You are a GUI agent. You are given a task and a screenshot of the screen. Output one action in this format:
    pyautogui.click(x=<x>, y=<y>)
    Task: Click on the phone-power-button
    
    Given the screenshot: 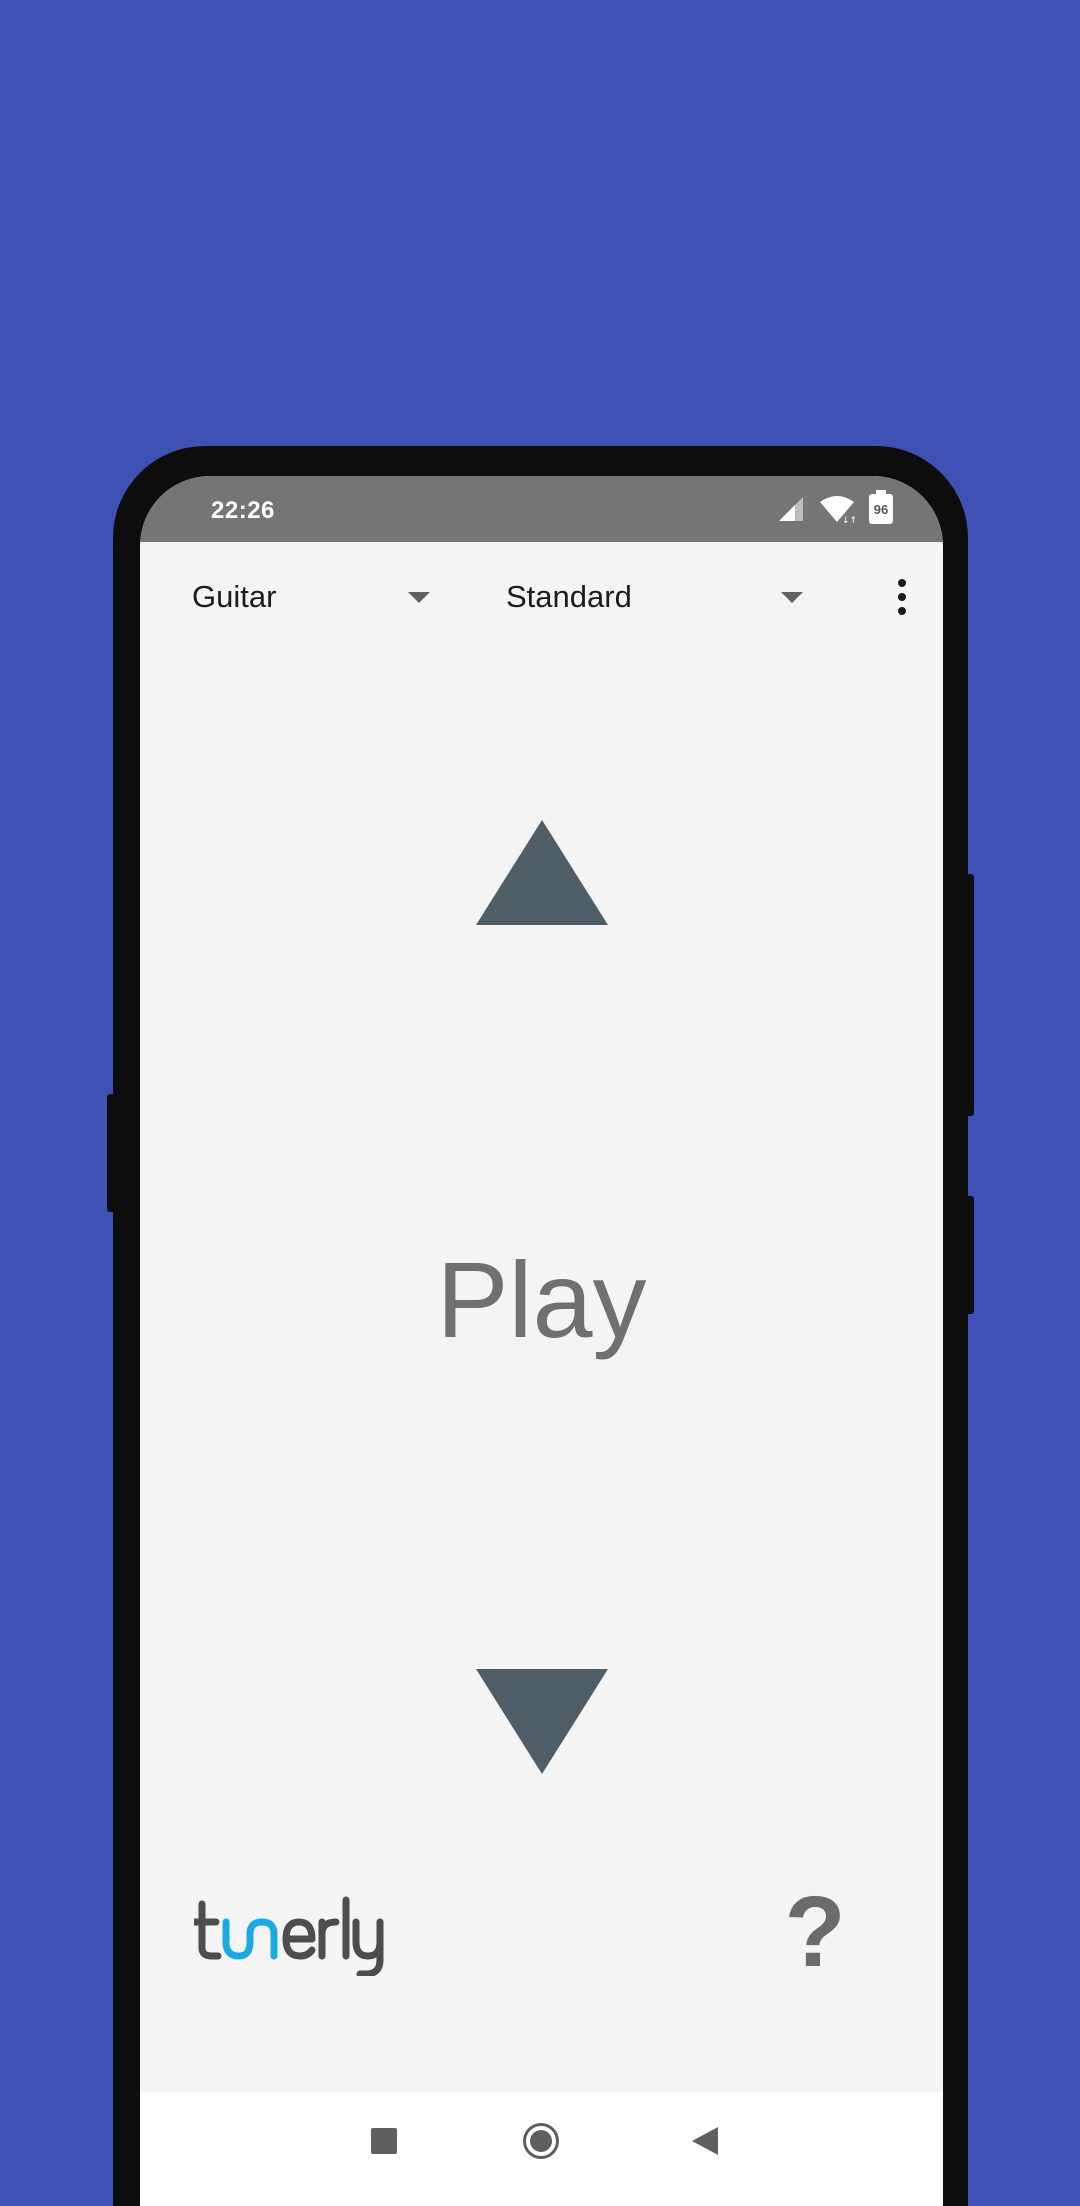 What is the action you would take?
    pyautogui.click(x=969, y=995)
    